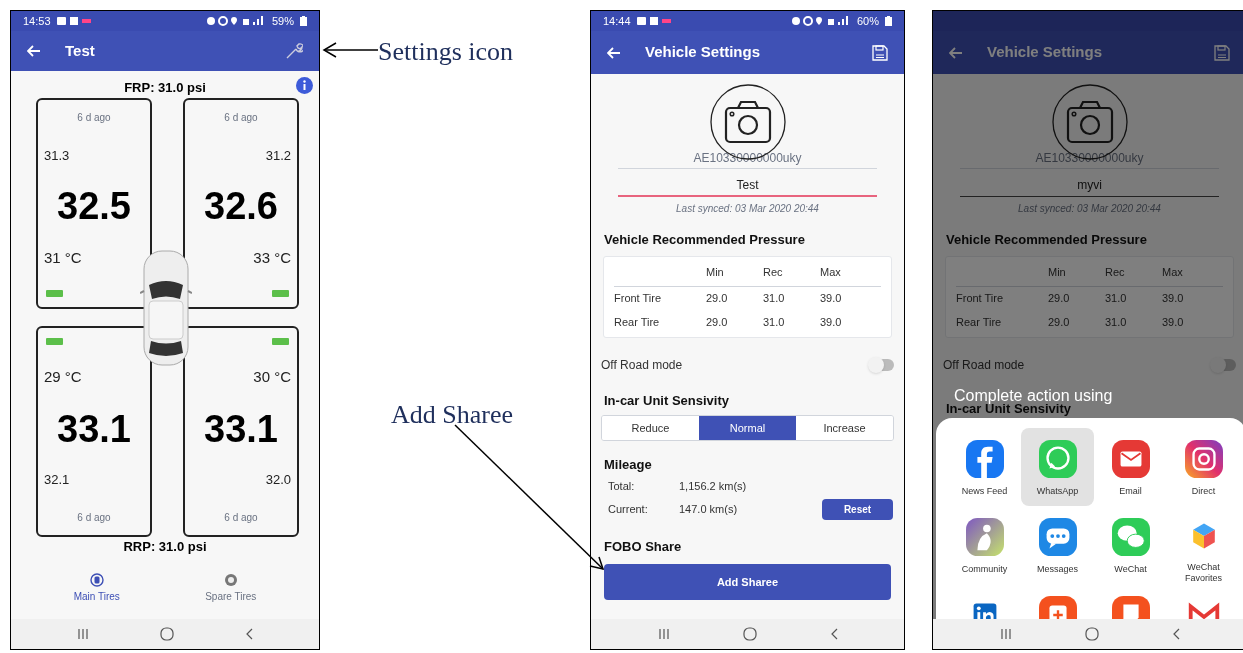 This screenshot has width=1243, height=653. What do you see at coordinates (165, 547) in the screenshot?
I see `rear-pressure-label: RRP: 31.0 psi` at bounding box center [165, 547].